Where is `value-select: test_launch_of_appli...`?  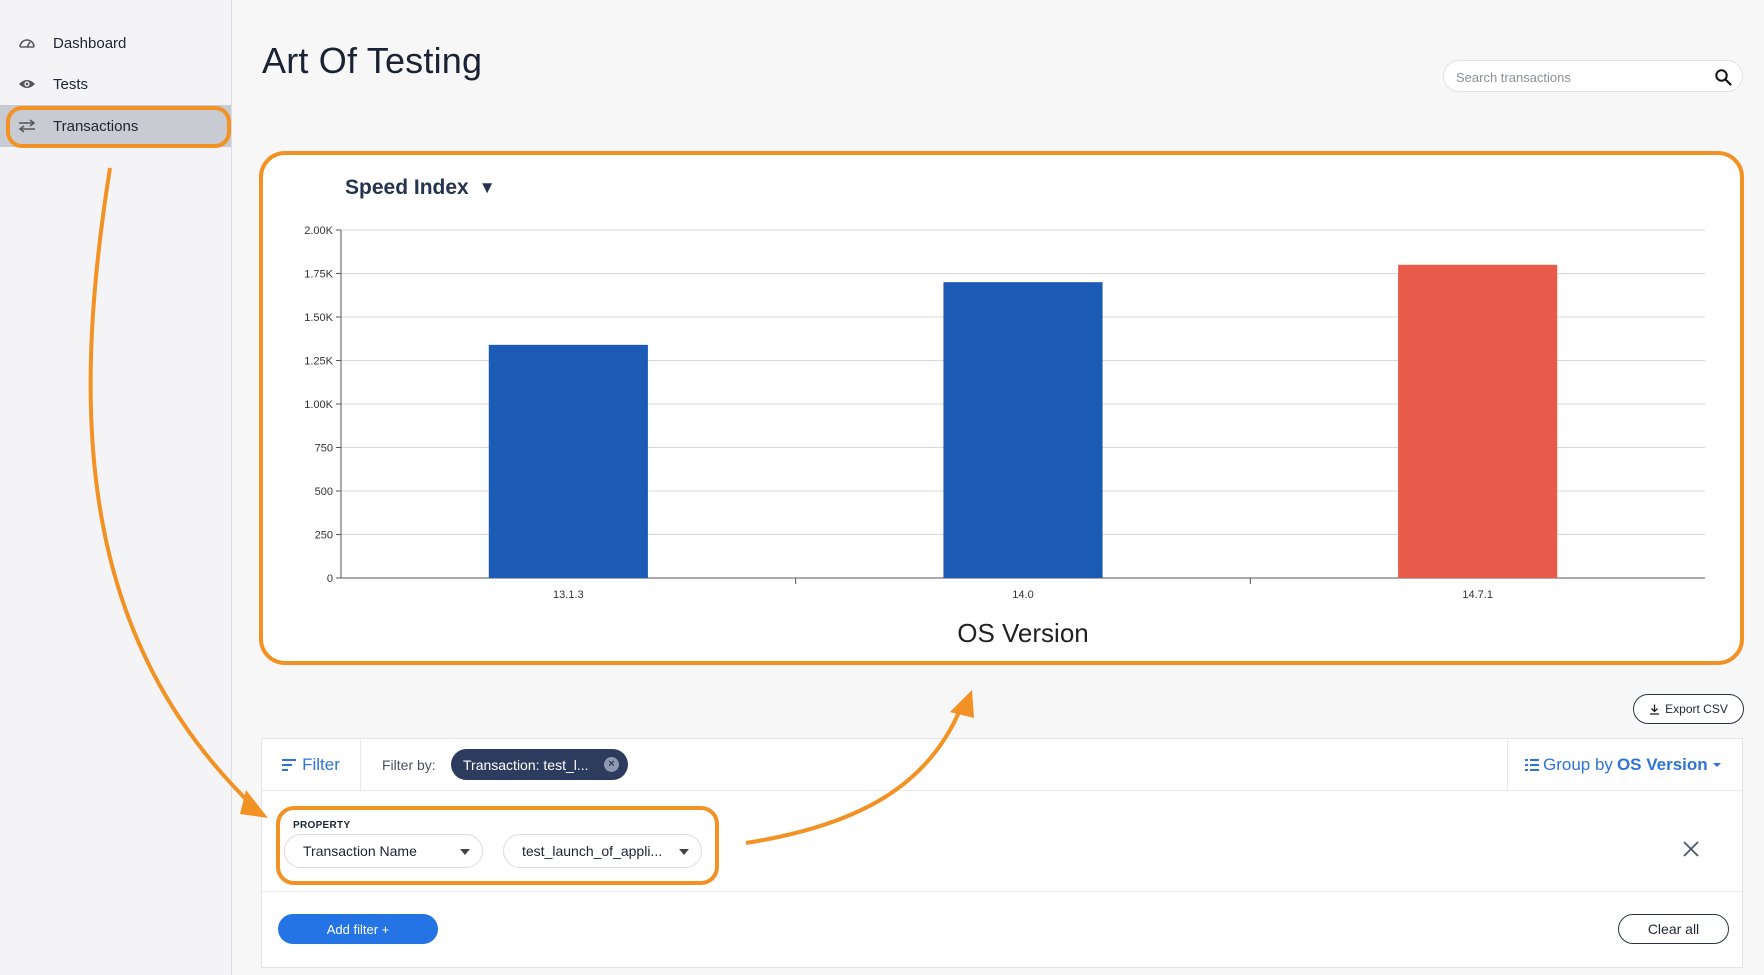
value-select: test_launch_of_appli... is located at coordinates (602, 851).